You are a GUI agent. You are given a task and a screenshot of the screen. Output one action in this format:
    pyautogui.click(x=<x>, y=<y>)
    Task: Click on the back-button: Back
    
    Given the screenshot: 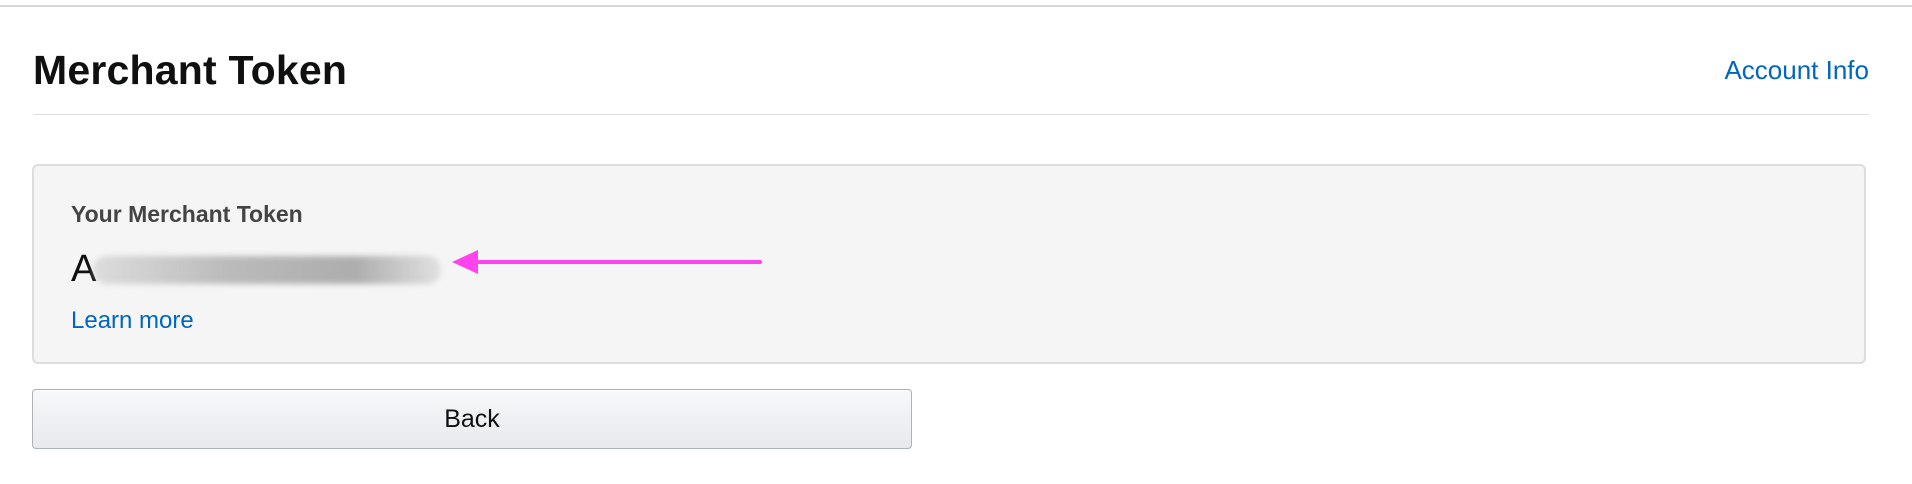 What is the action you would take?
    pyautogui.click(x=472, y=419)
    